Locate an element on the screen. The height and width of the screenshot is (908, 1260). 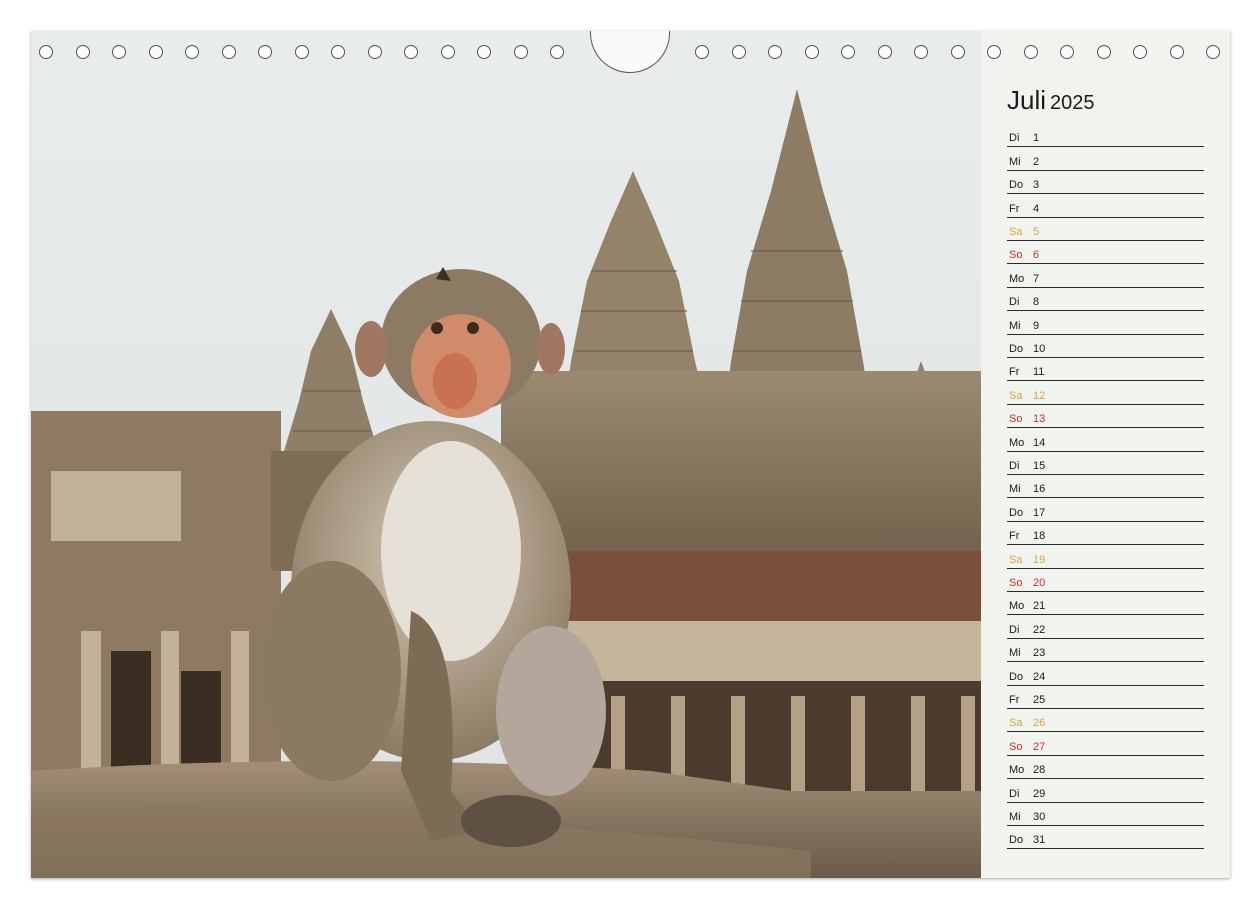
month-title: Juli 2025 is located at coordinates (1051, 100).